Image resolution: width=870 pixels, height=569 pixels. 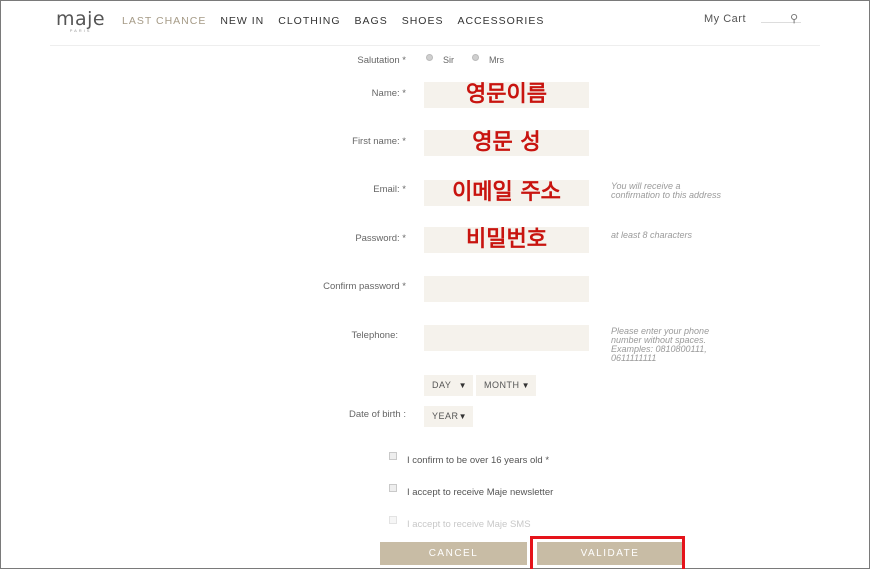 I want to click on logo: maje PARIS, so click(x=80, y=21).